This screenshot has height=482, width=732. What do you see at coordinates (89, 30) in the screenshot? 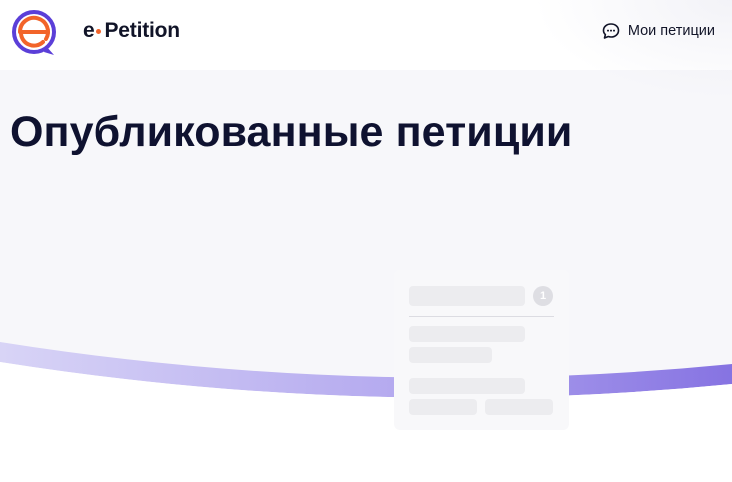
I see `brand-prefix: e` at bounding box center [89, 30].